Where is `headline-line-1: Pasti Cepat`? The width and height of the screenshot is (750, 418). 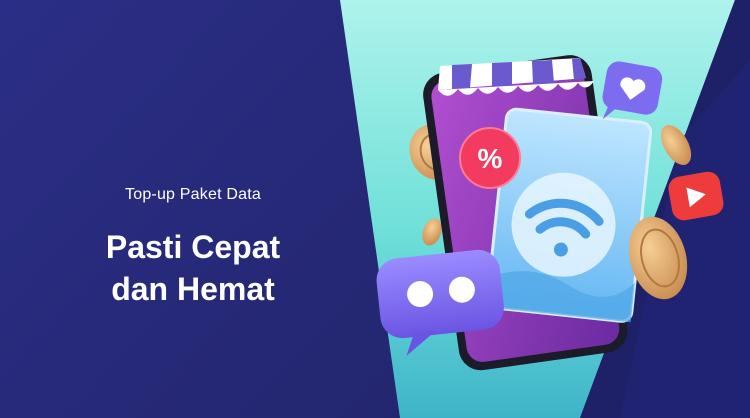
headline-line-1: Pasti Cepat is located at coordinates (193, 247).